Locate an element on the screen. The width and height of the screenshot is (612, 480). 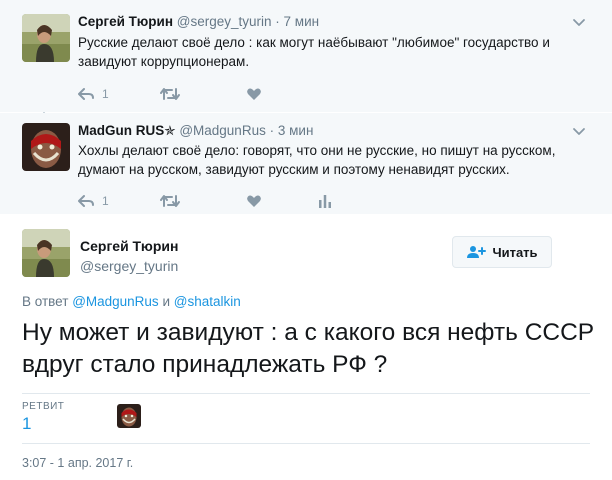
main-author-handle: @sergey_tyurin is located at coordinates (129, 266).